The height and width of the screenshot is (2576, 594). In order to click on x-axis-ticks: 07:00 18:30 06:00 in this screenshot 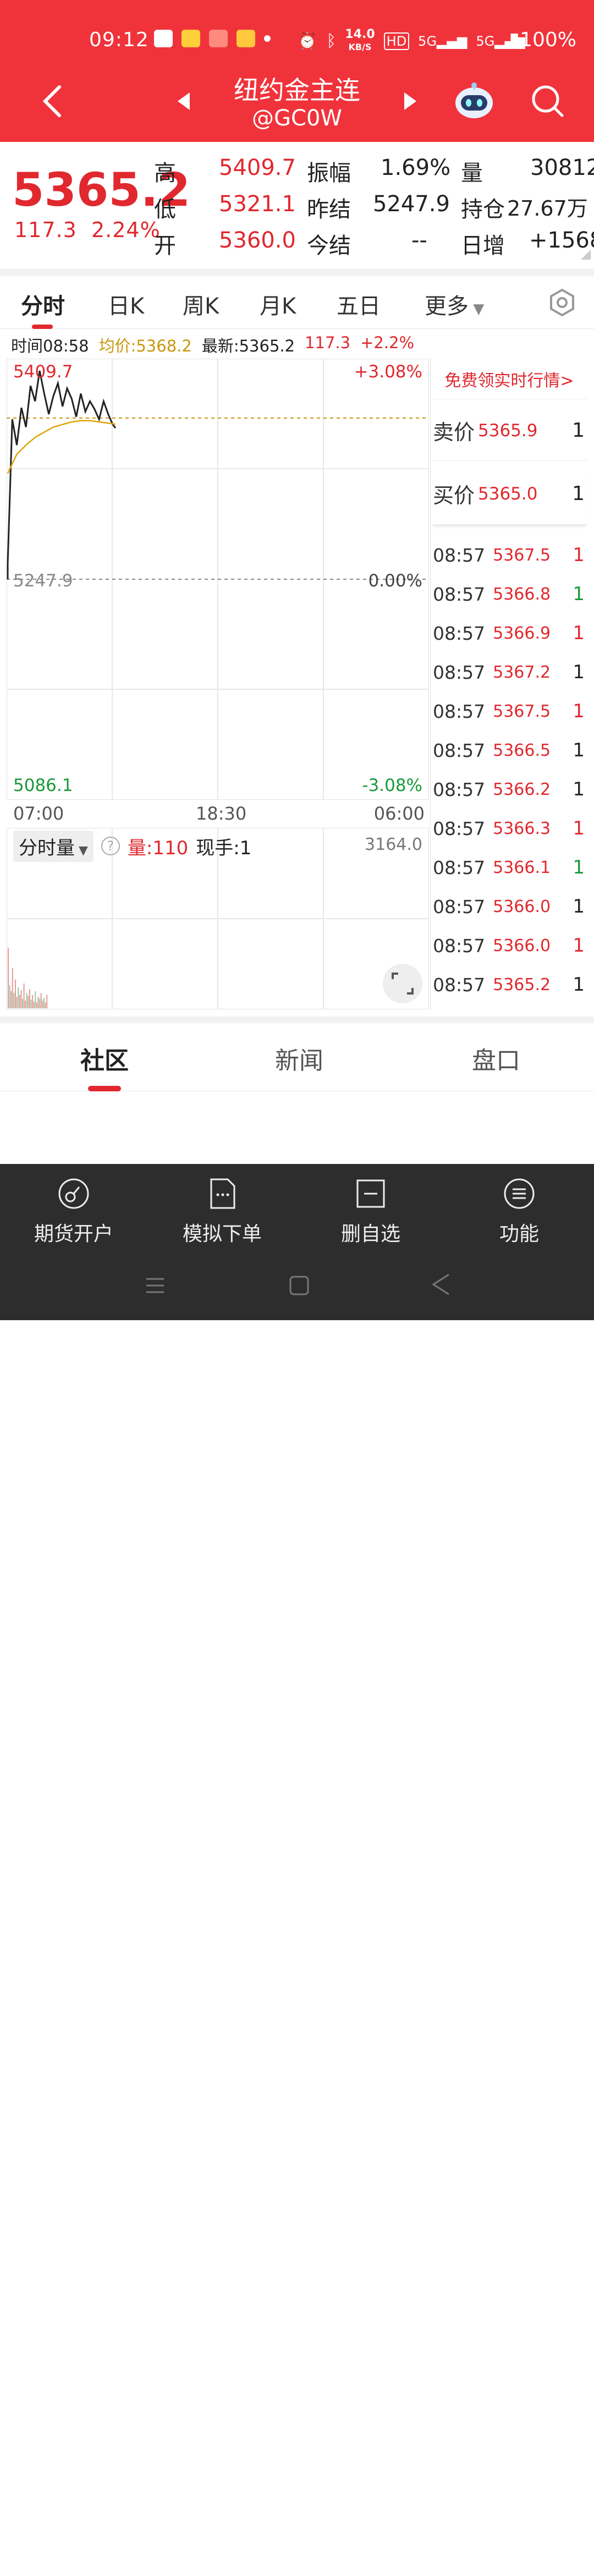, I will do `click(219, 814)`.